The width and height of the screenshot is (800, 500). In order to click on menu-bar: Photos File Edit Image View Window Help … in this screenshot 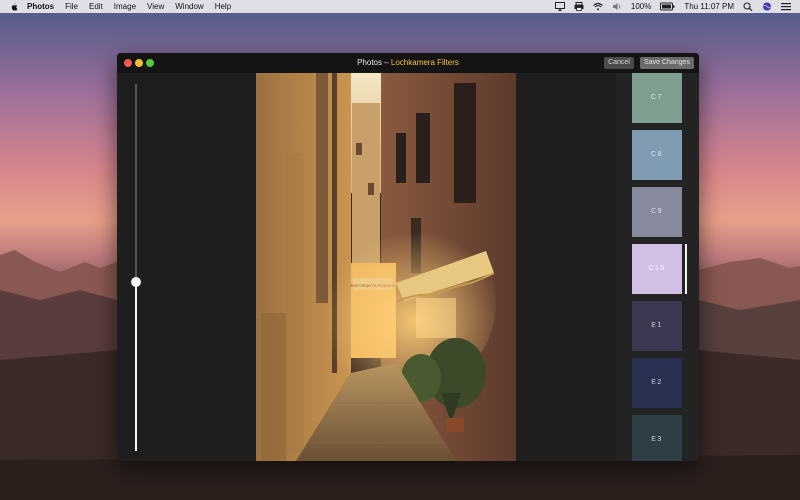, I will do `click(400, 6)`.